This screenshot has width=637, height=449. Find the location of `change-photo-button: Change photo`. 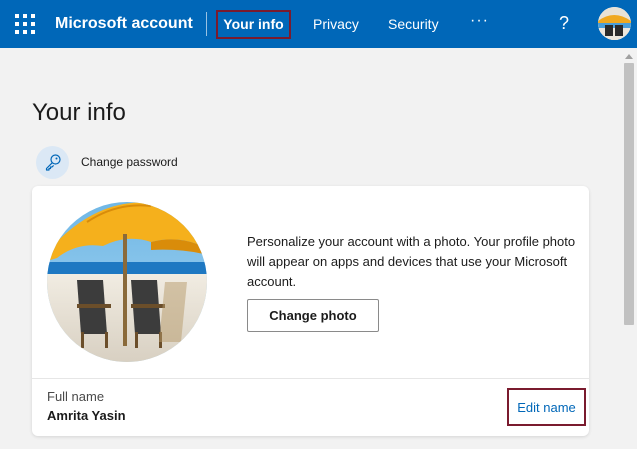

change-photo-button: Change photo is located at coordinates (313, 315).